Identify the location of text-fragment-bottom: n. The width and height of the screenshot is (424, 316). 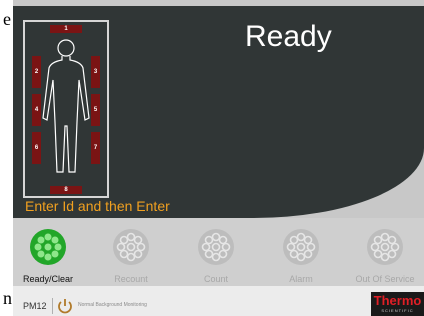
(7, 298).